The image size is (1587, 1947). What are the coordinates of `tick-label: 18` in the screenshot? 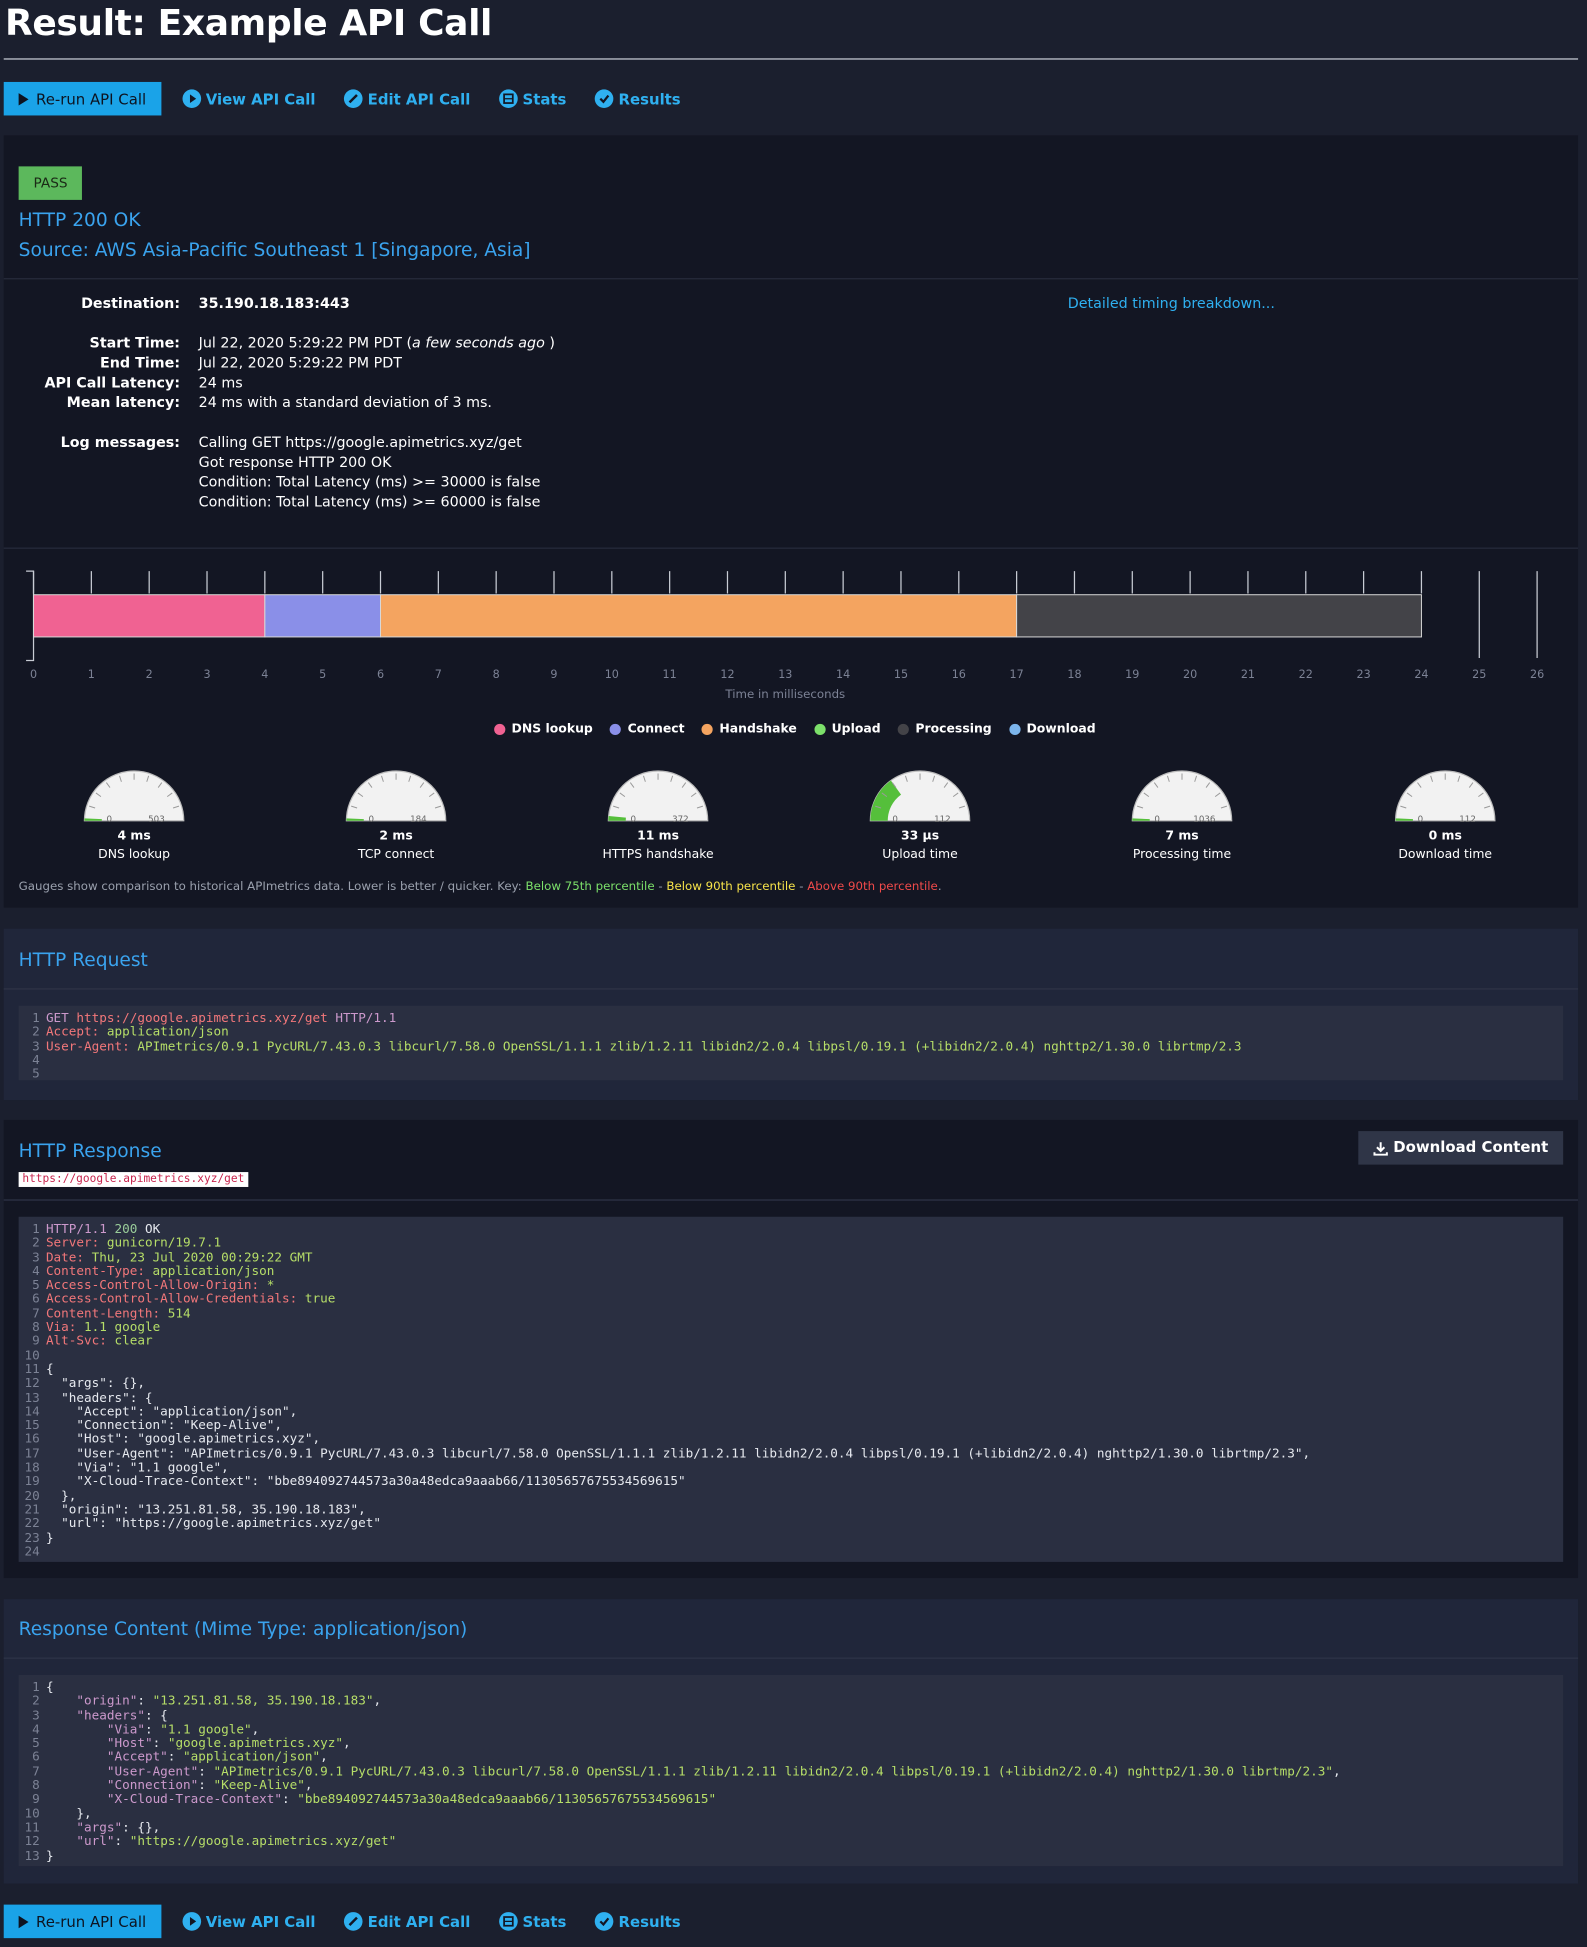 It's located at (1074, 674).